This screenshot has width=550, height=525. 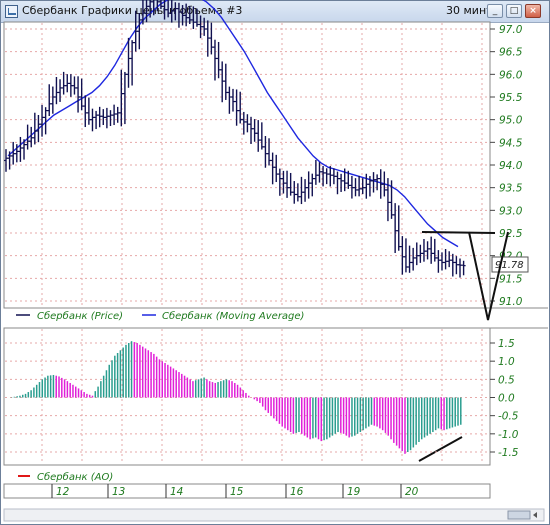 I want to click on price-tick-label: 96.5, so click(x=511, y=53).